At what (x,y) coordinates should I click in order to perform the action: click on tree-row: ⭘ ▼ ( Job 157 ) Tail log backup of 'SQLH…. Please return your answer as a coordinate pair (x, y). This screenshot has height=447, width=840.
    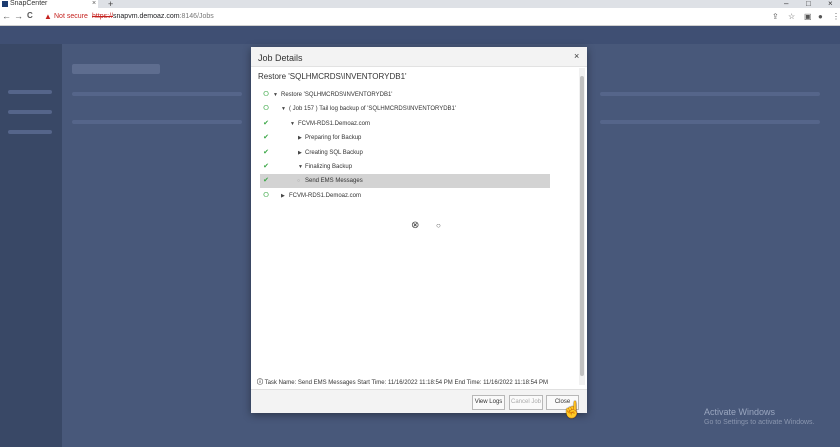
    Looking at the image, I should click on (405, 109).